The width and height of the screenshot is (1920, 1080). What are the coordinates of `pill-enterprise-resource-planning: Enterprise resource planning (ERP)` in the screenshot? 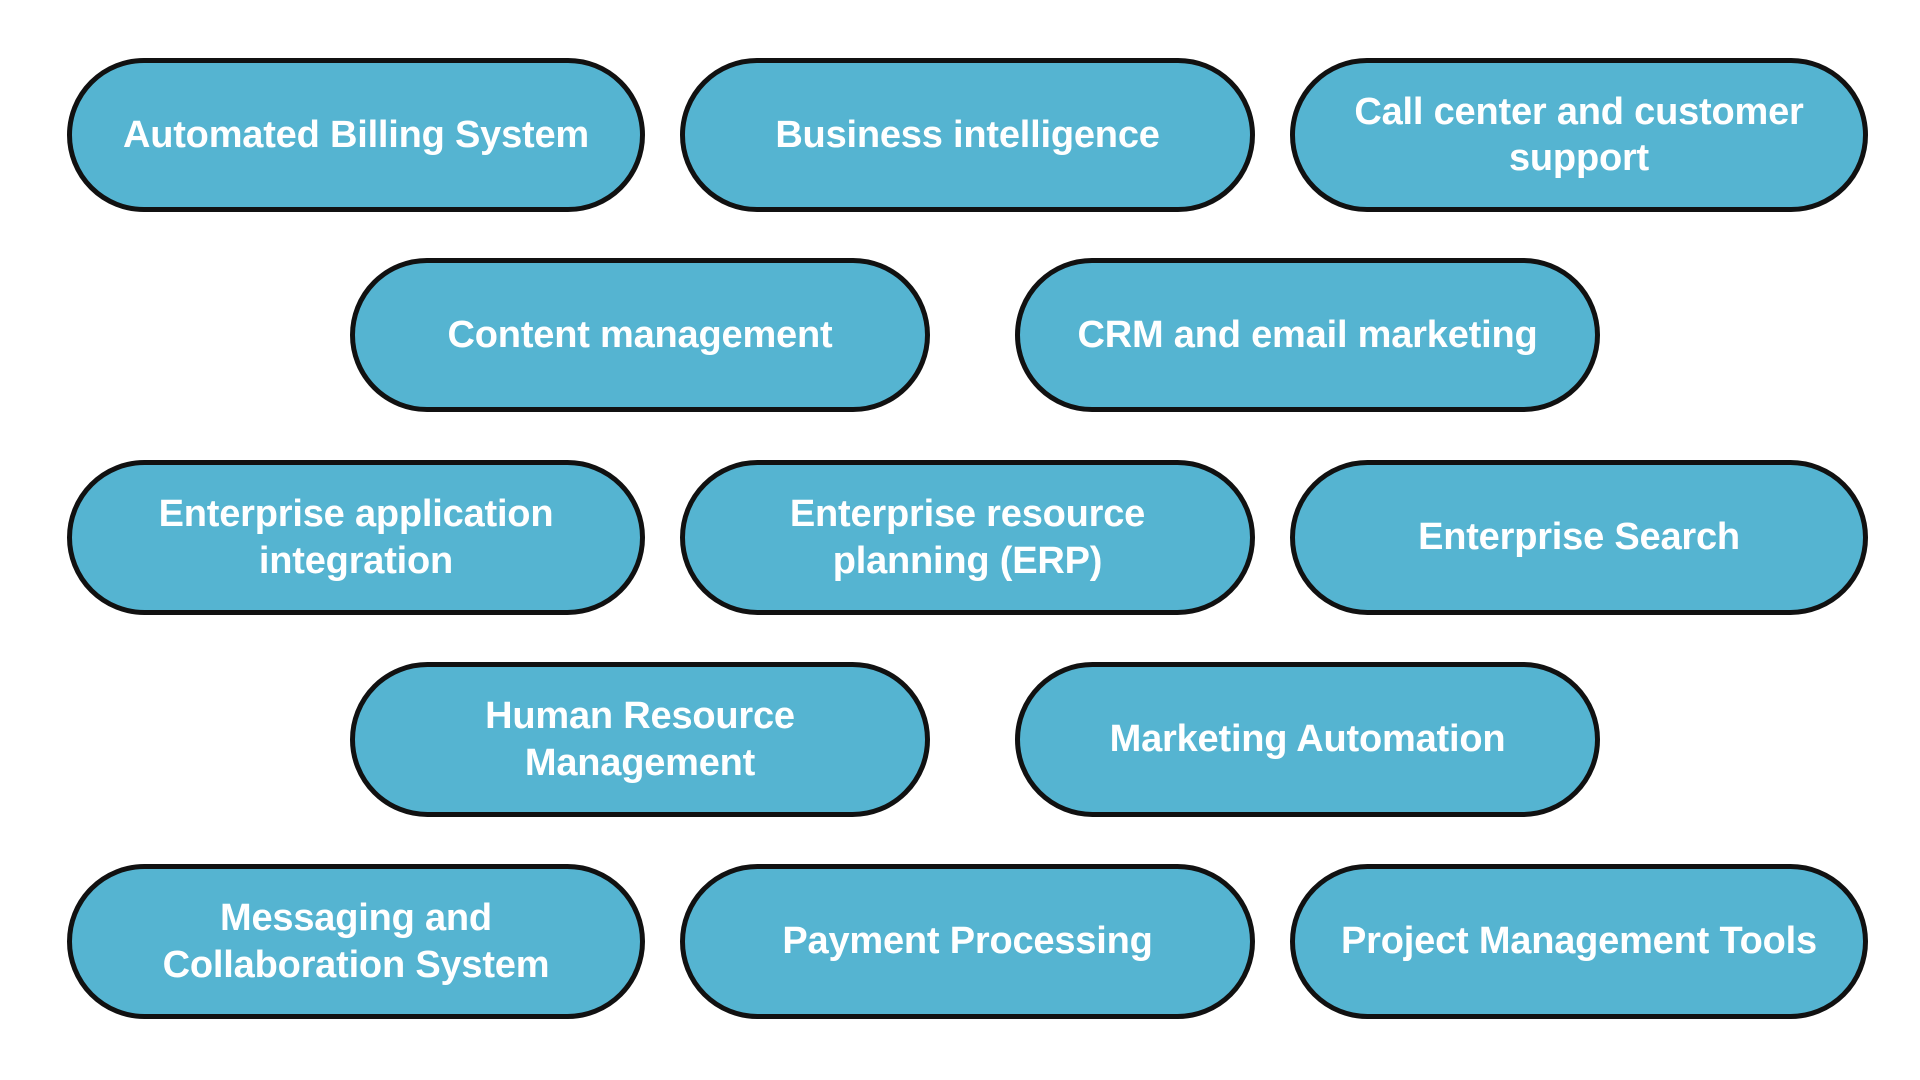 It's located at (967, 537).